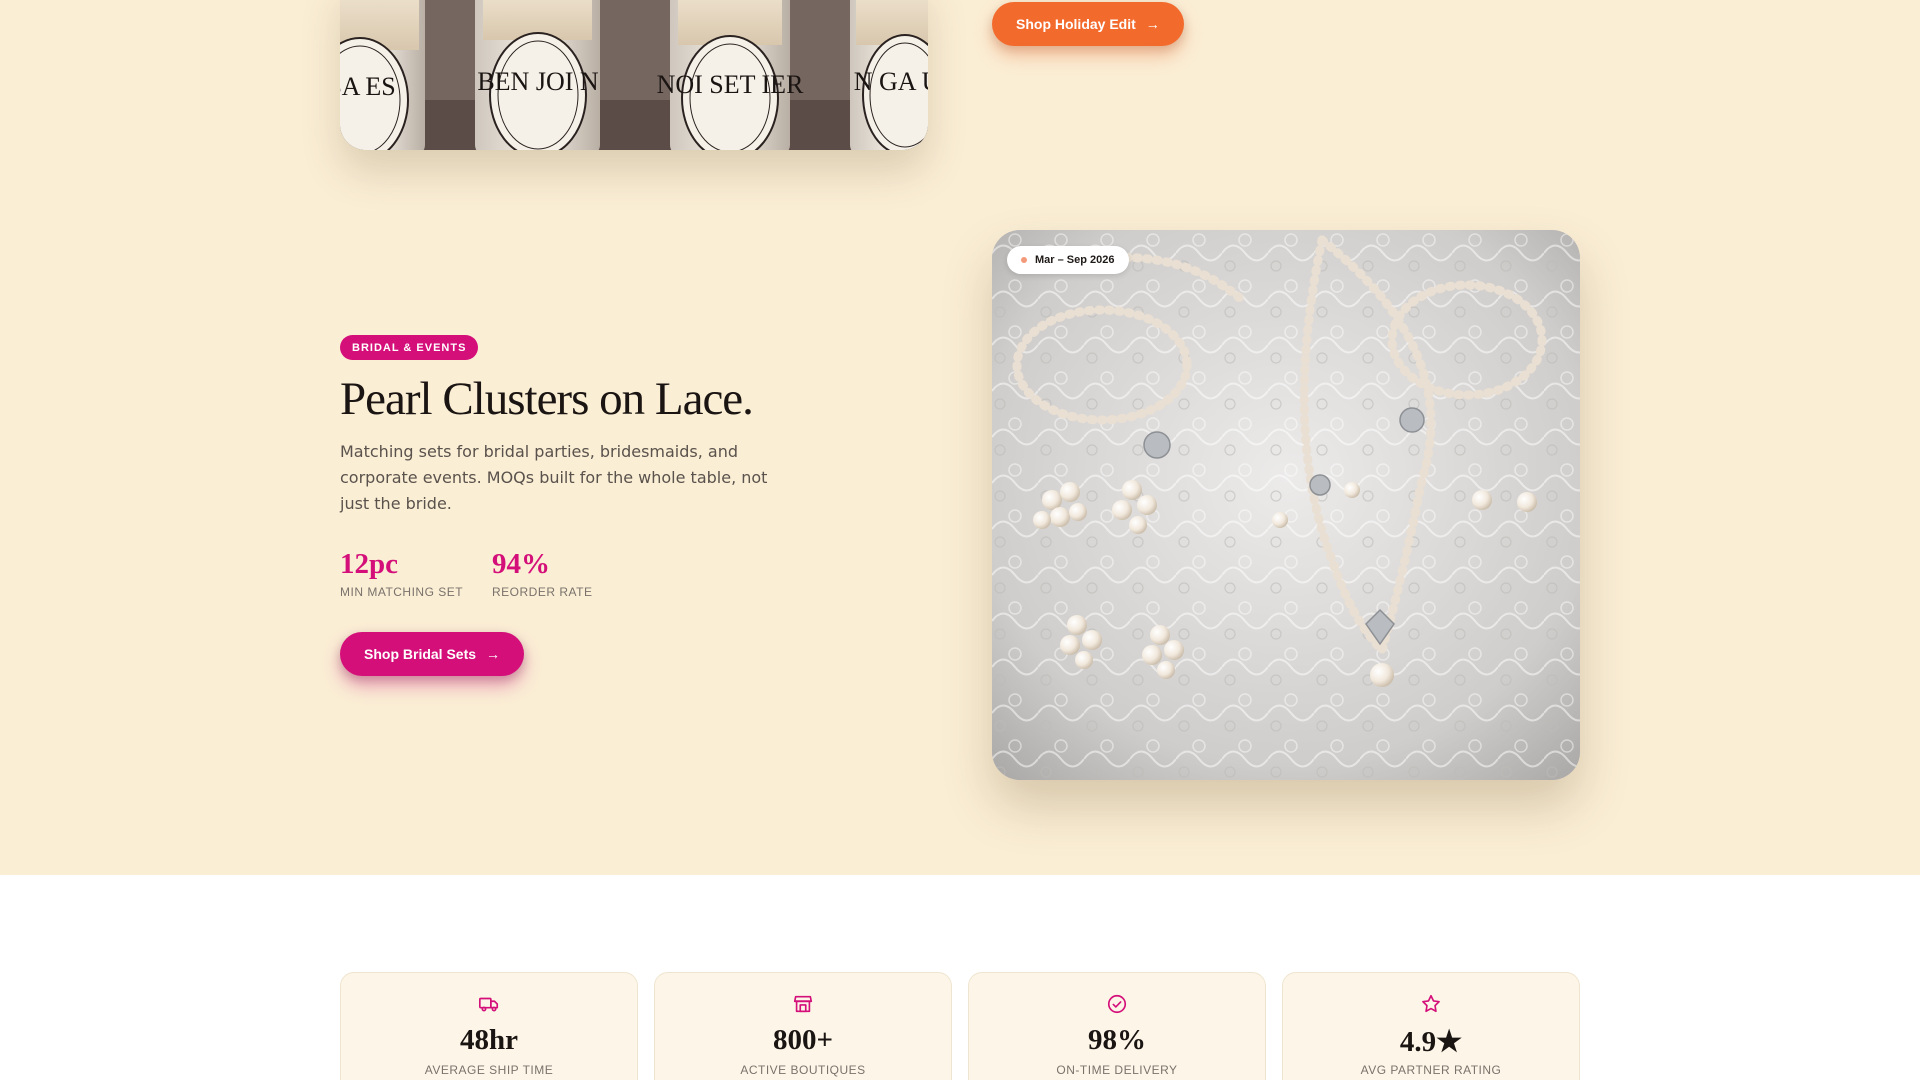  Describe the element at coordinates (1117, 1004) in the screenshot. I see `check-circle-icon` at that location.